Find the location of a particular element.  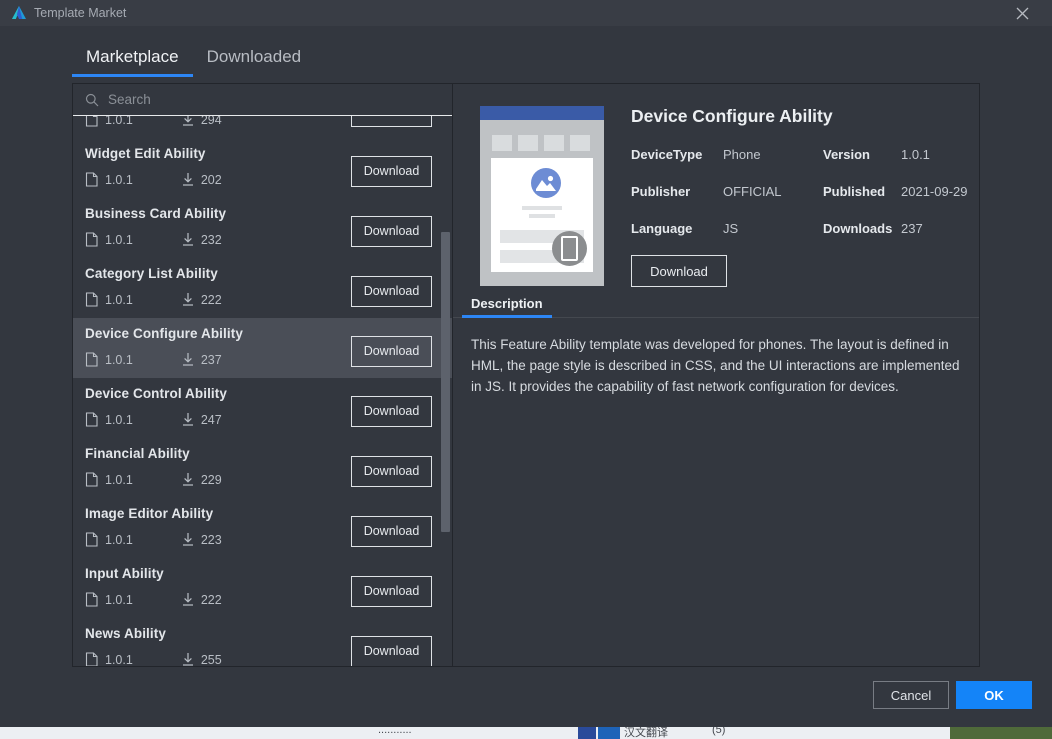

template-list-item: Image Editor Ability 1.0.1 223 Download is located at coordinates (262, 528).